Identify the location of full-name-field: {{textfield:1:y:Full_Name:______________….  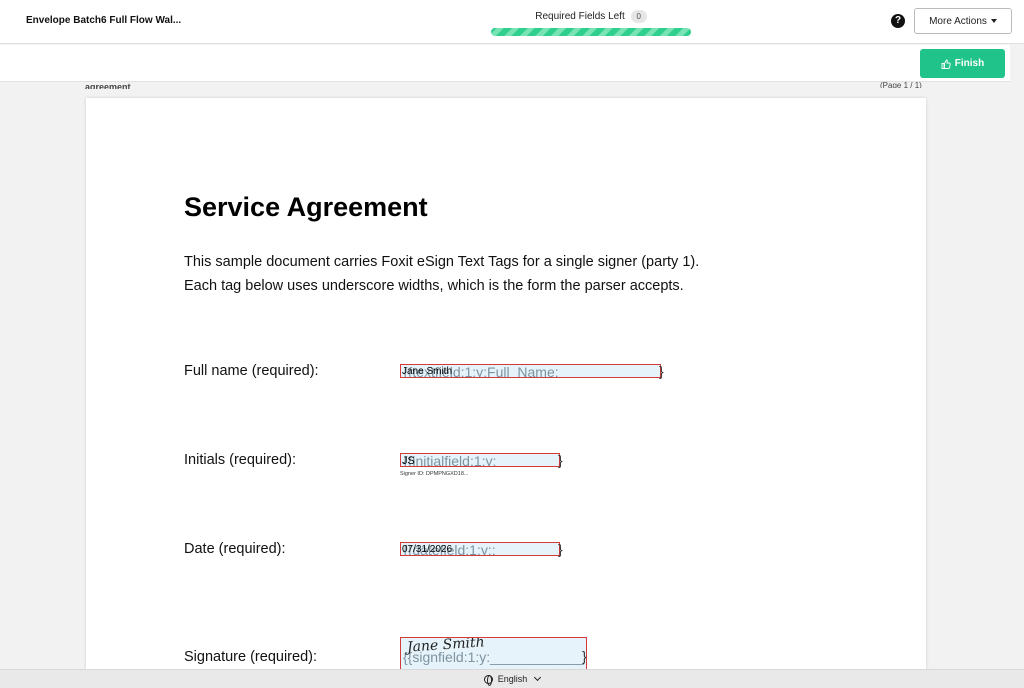
(530, 371).